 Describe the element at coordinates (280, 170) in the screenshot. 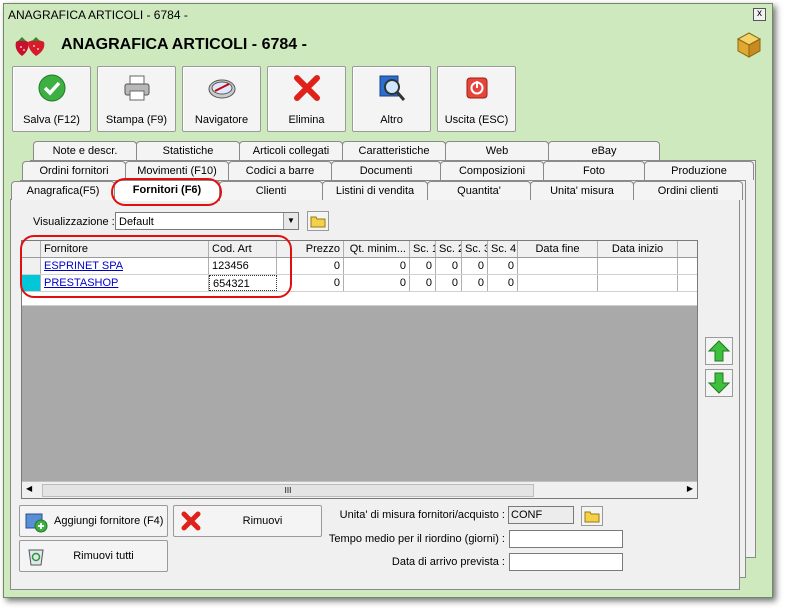

I see `tab-barcodes: Codici a barre` at that location.